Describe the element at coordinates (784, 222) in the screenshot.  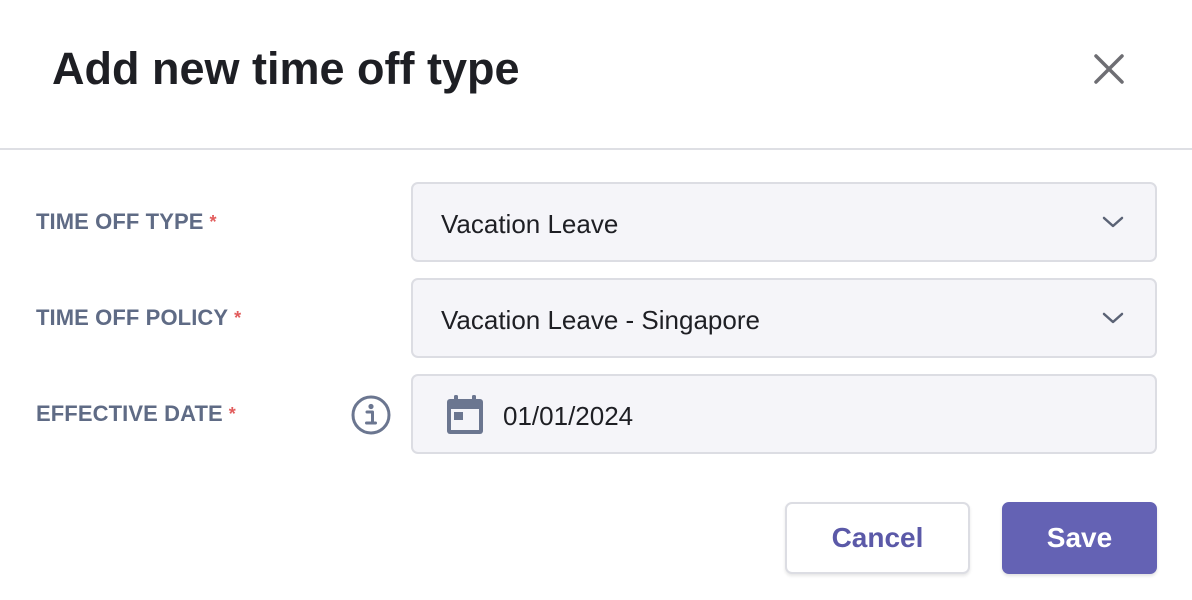
I see `time-off-type-select: Vacation Leave` at that location.